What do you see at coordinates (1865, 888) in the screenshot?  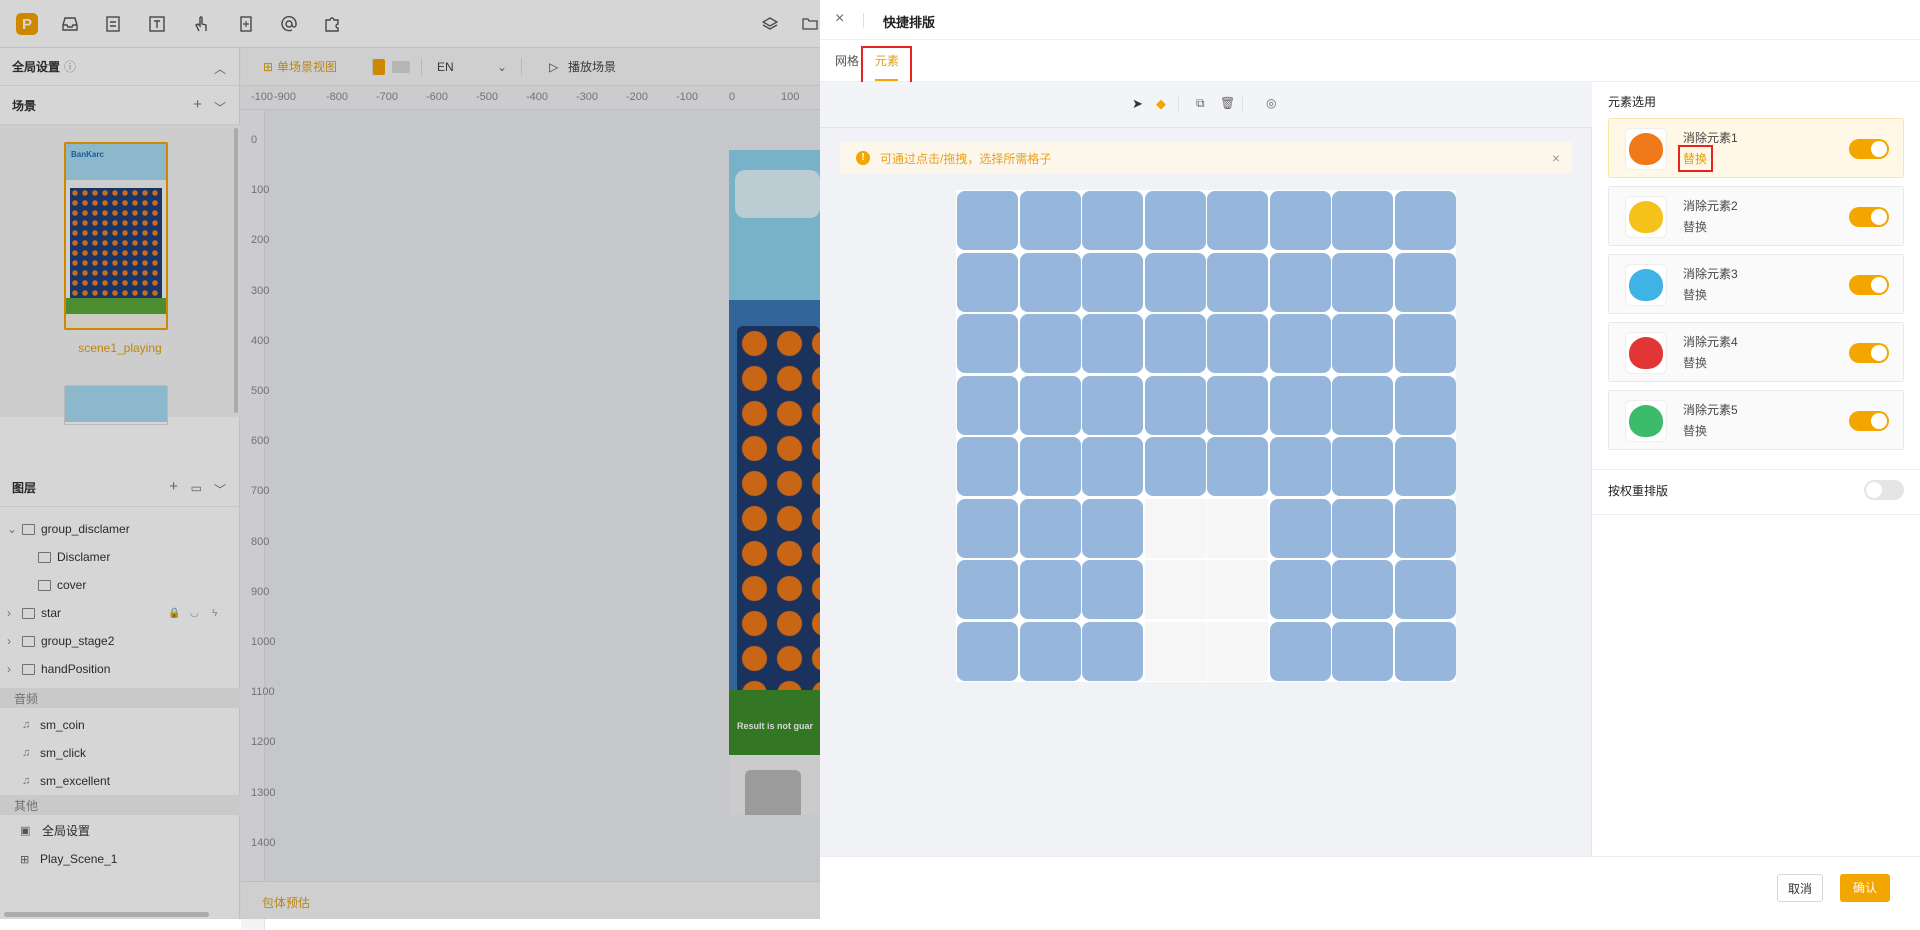 I see `confirm-button: 确认` at bounding box center [1865, 888].